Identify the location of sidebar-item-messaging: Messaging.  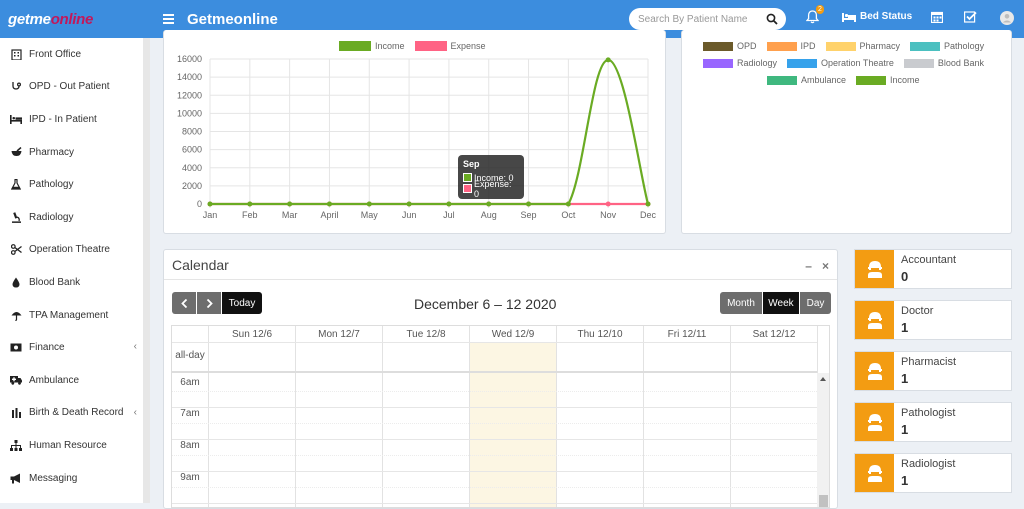
(71, 478).